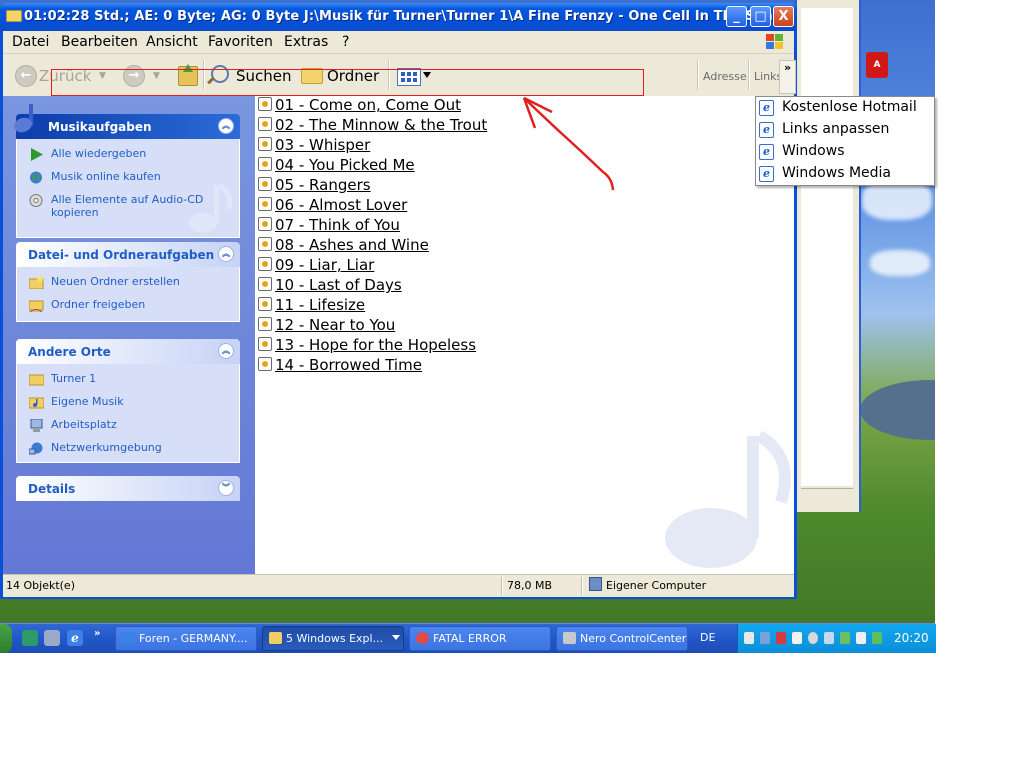  I want to click on place-turner-1: Turner 1, so click(129, 382).